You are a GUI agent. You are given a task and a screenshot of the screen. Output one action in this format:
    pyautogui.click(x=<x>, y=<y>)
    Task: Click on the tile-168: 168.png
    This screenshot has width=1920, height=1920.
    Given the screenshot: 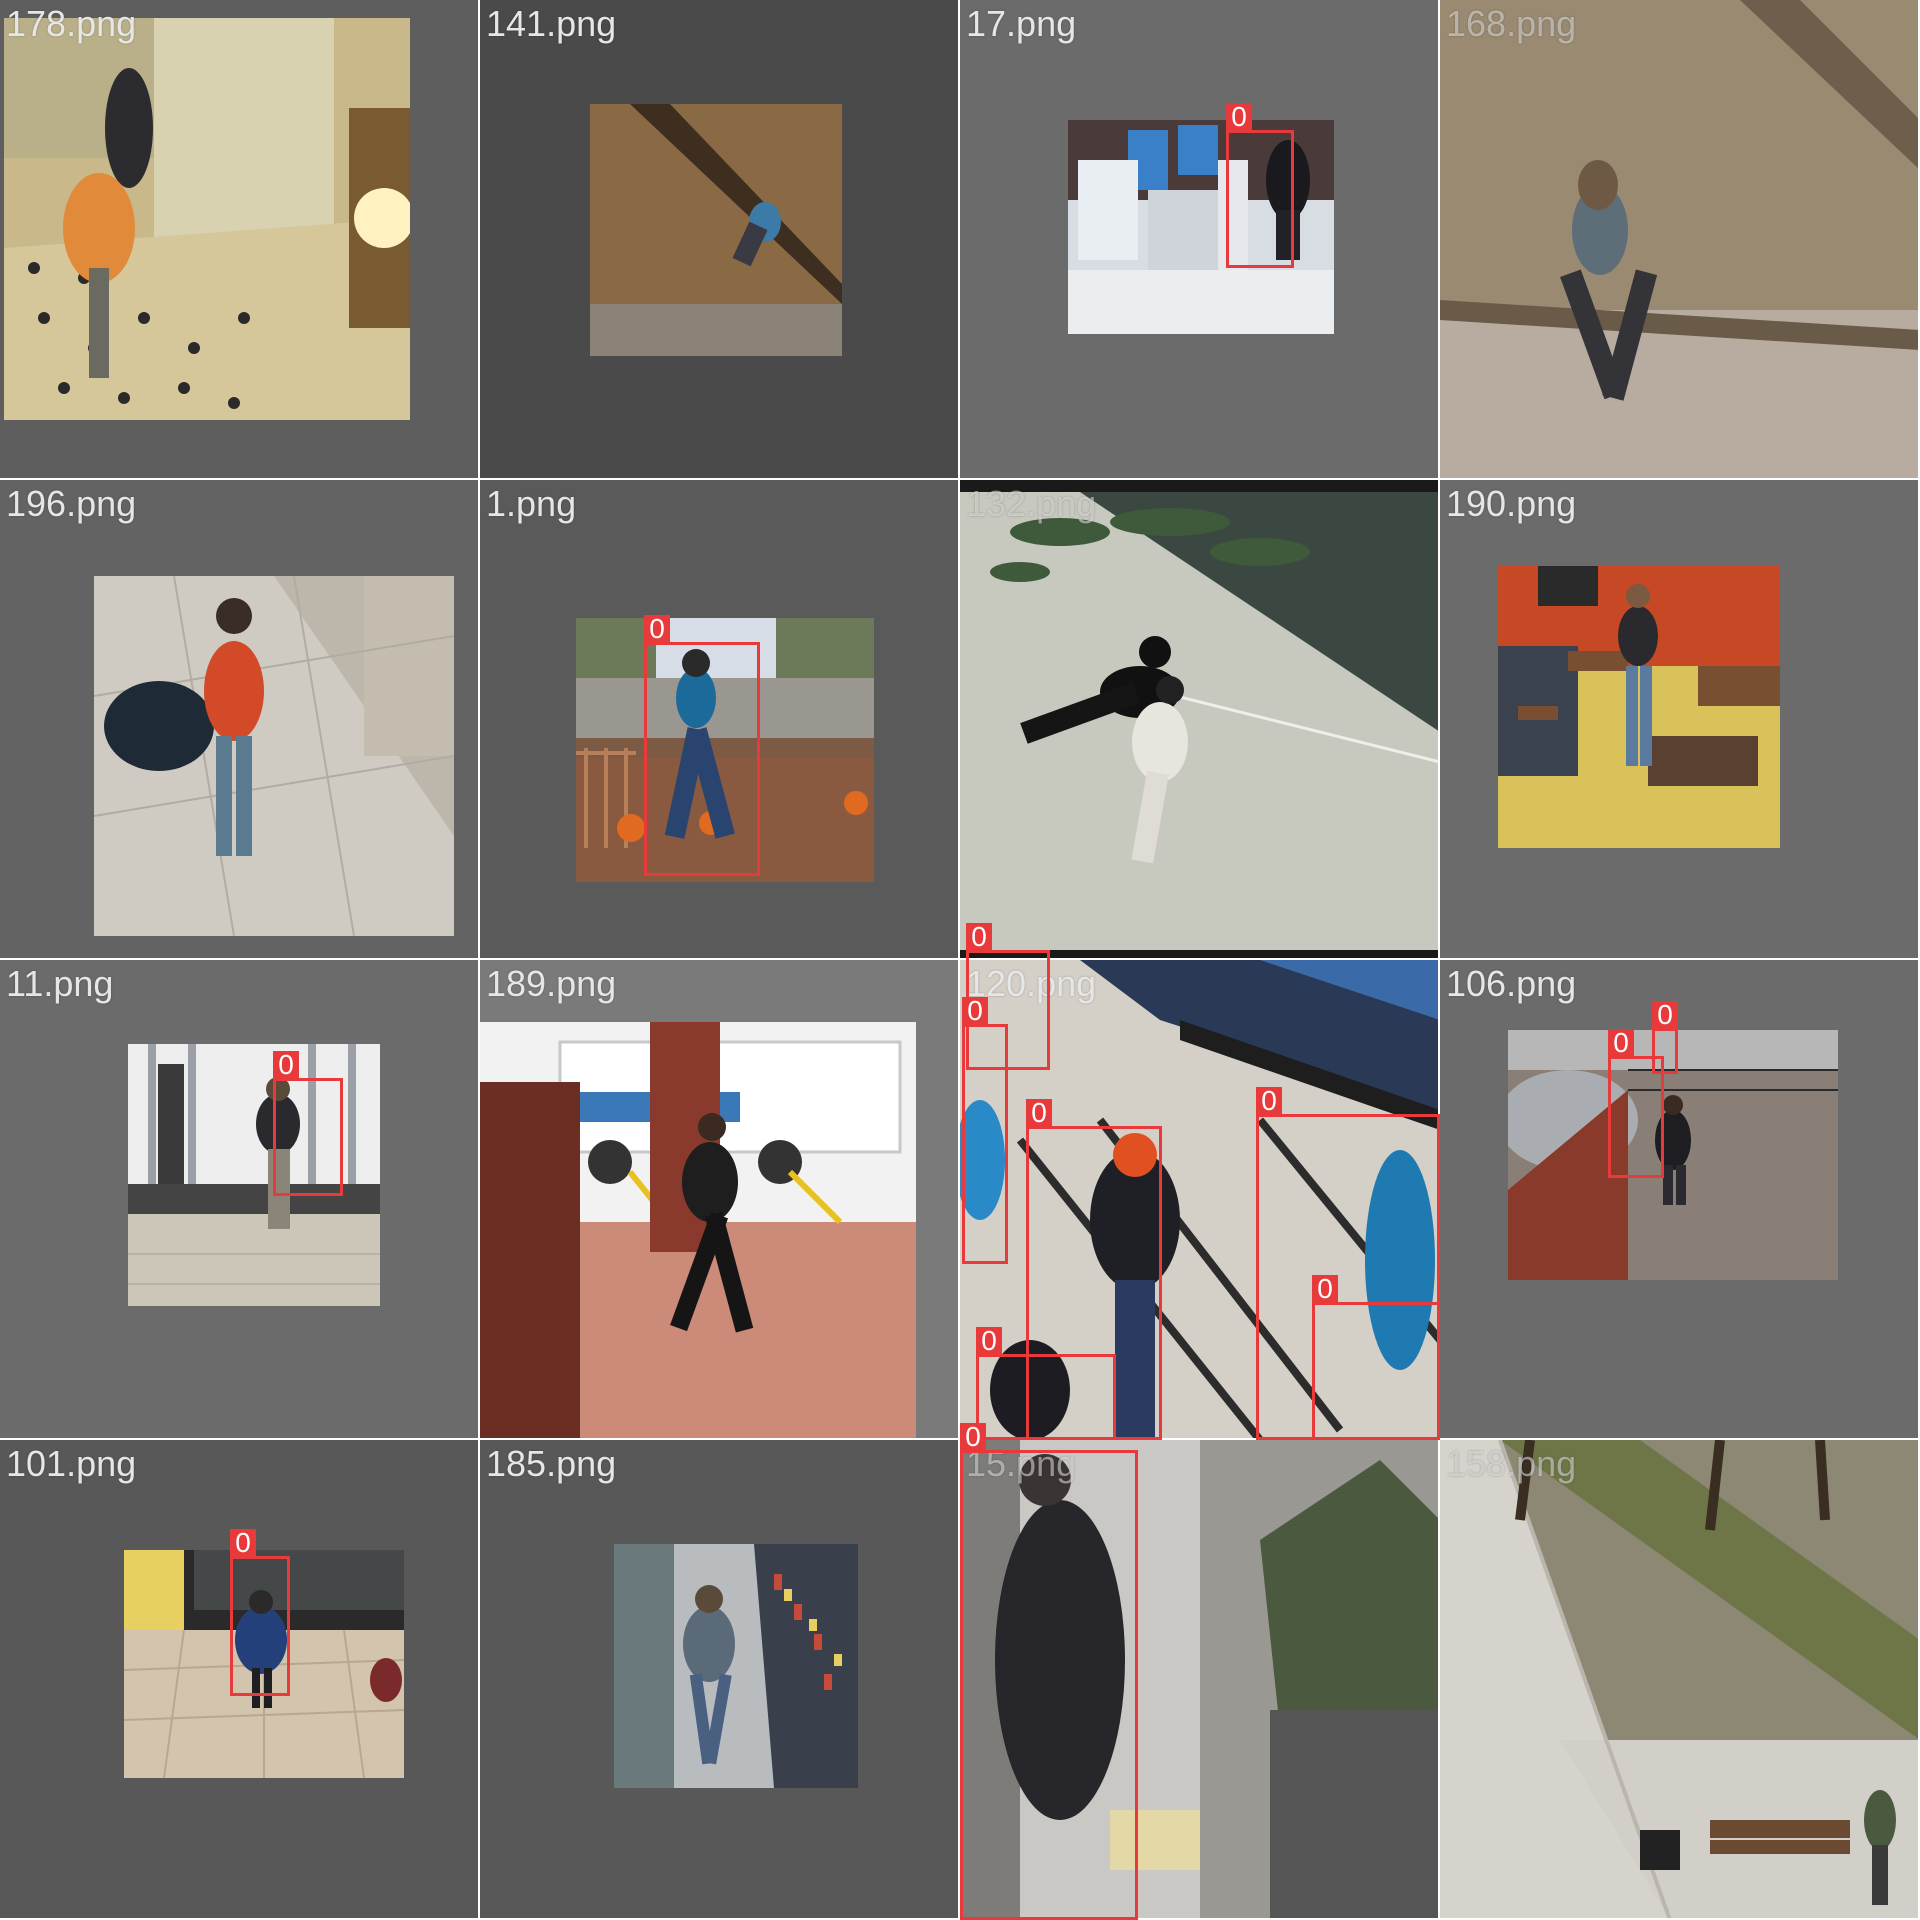 What is the action you would take?
    pyautogui.click(x=1680, y=240)
    